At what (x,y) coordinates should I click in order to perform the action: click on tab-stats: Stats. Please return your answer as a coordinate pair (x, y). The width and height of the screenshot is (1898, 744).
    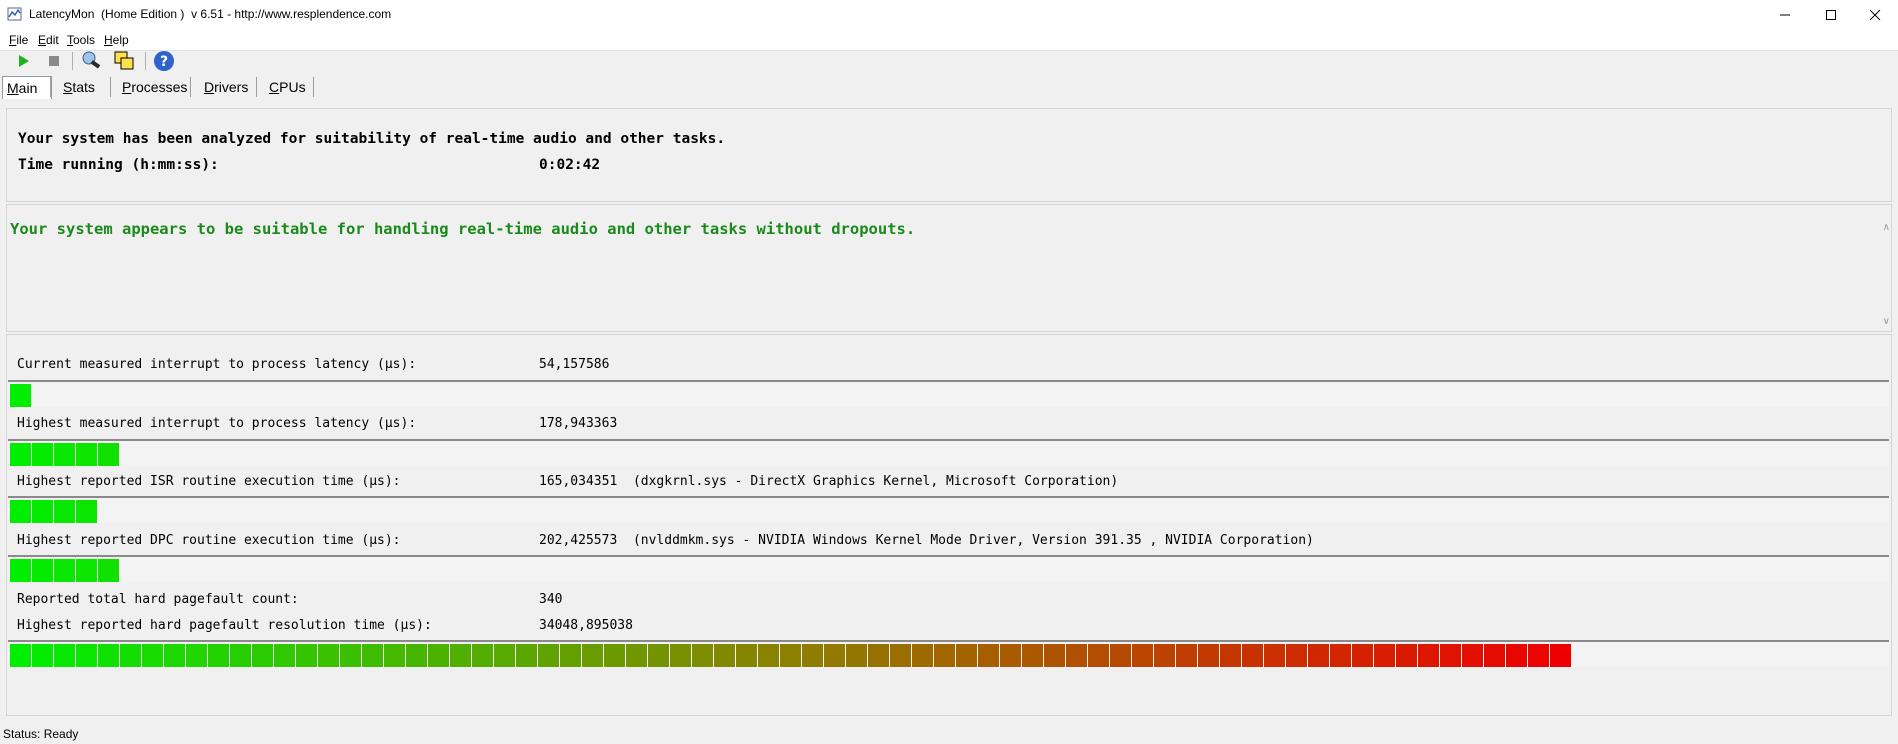
    Looking at the image, I should click on (79, 87).